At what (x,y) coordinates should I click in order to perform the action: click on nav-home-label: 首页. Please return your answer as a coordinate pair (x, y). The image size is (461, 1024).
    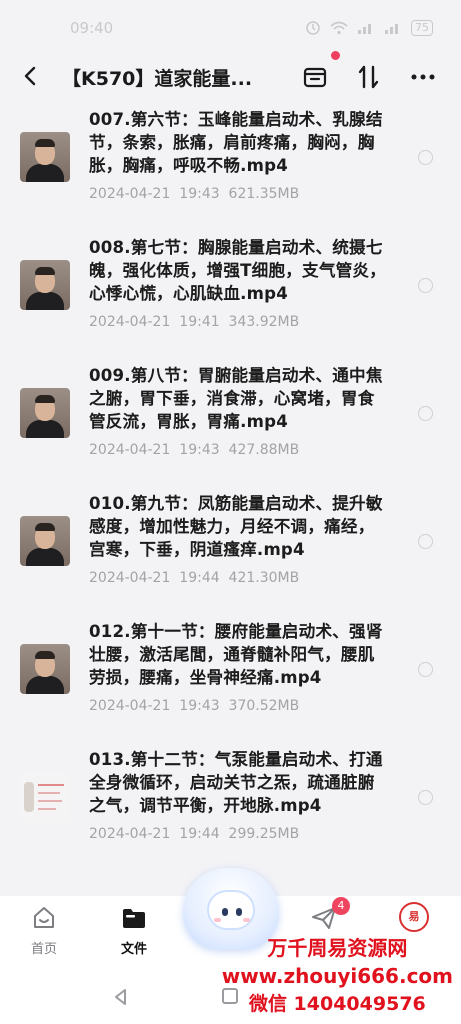
    Looking at the image, I should click on (43, 949).